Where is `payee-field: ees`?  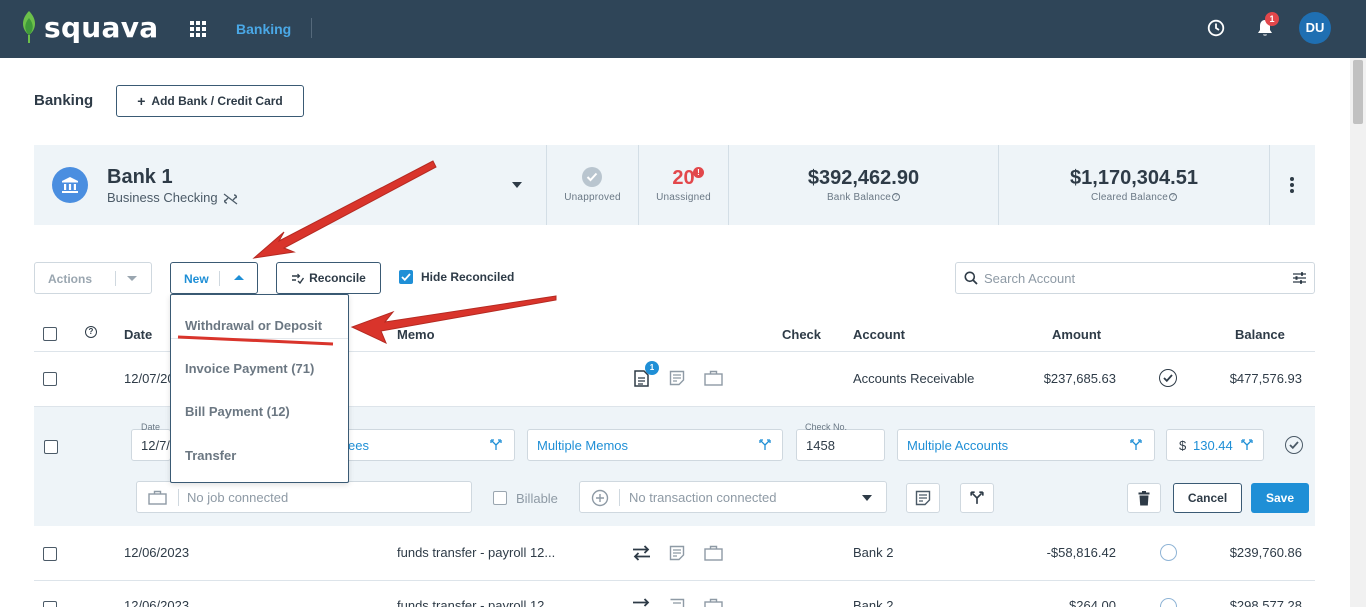
payee-field: ees is located at coordinates (422, 445).